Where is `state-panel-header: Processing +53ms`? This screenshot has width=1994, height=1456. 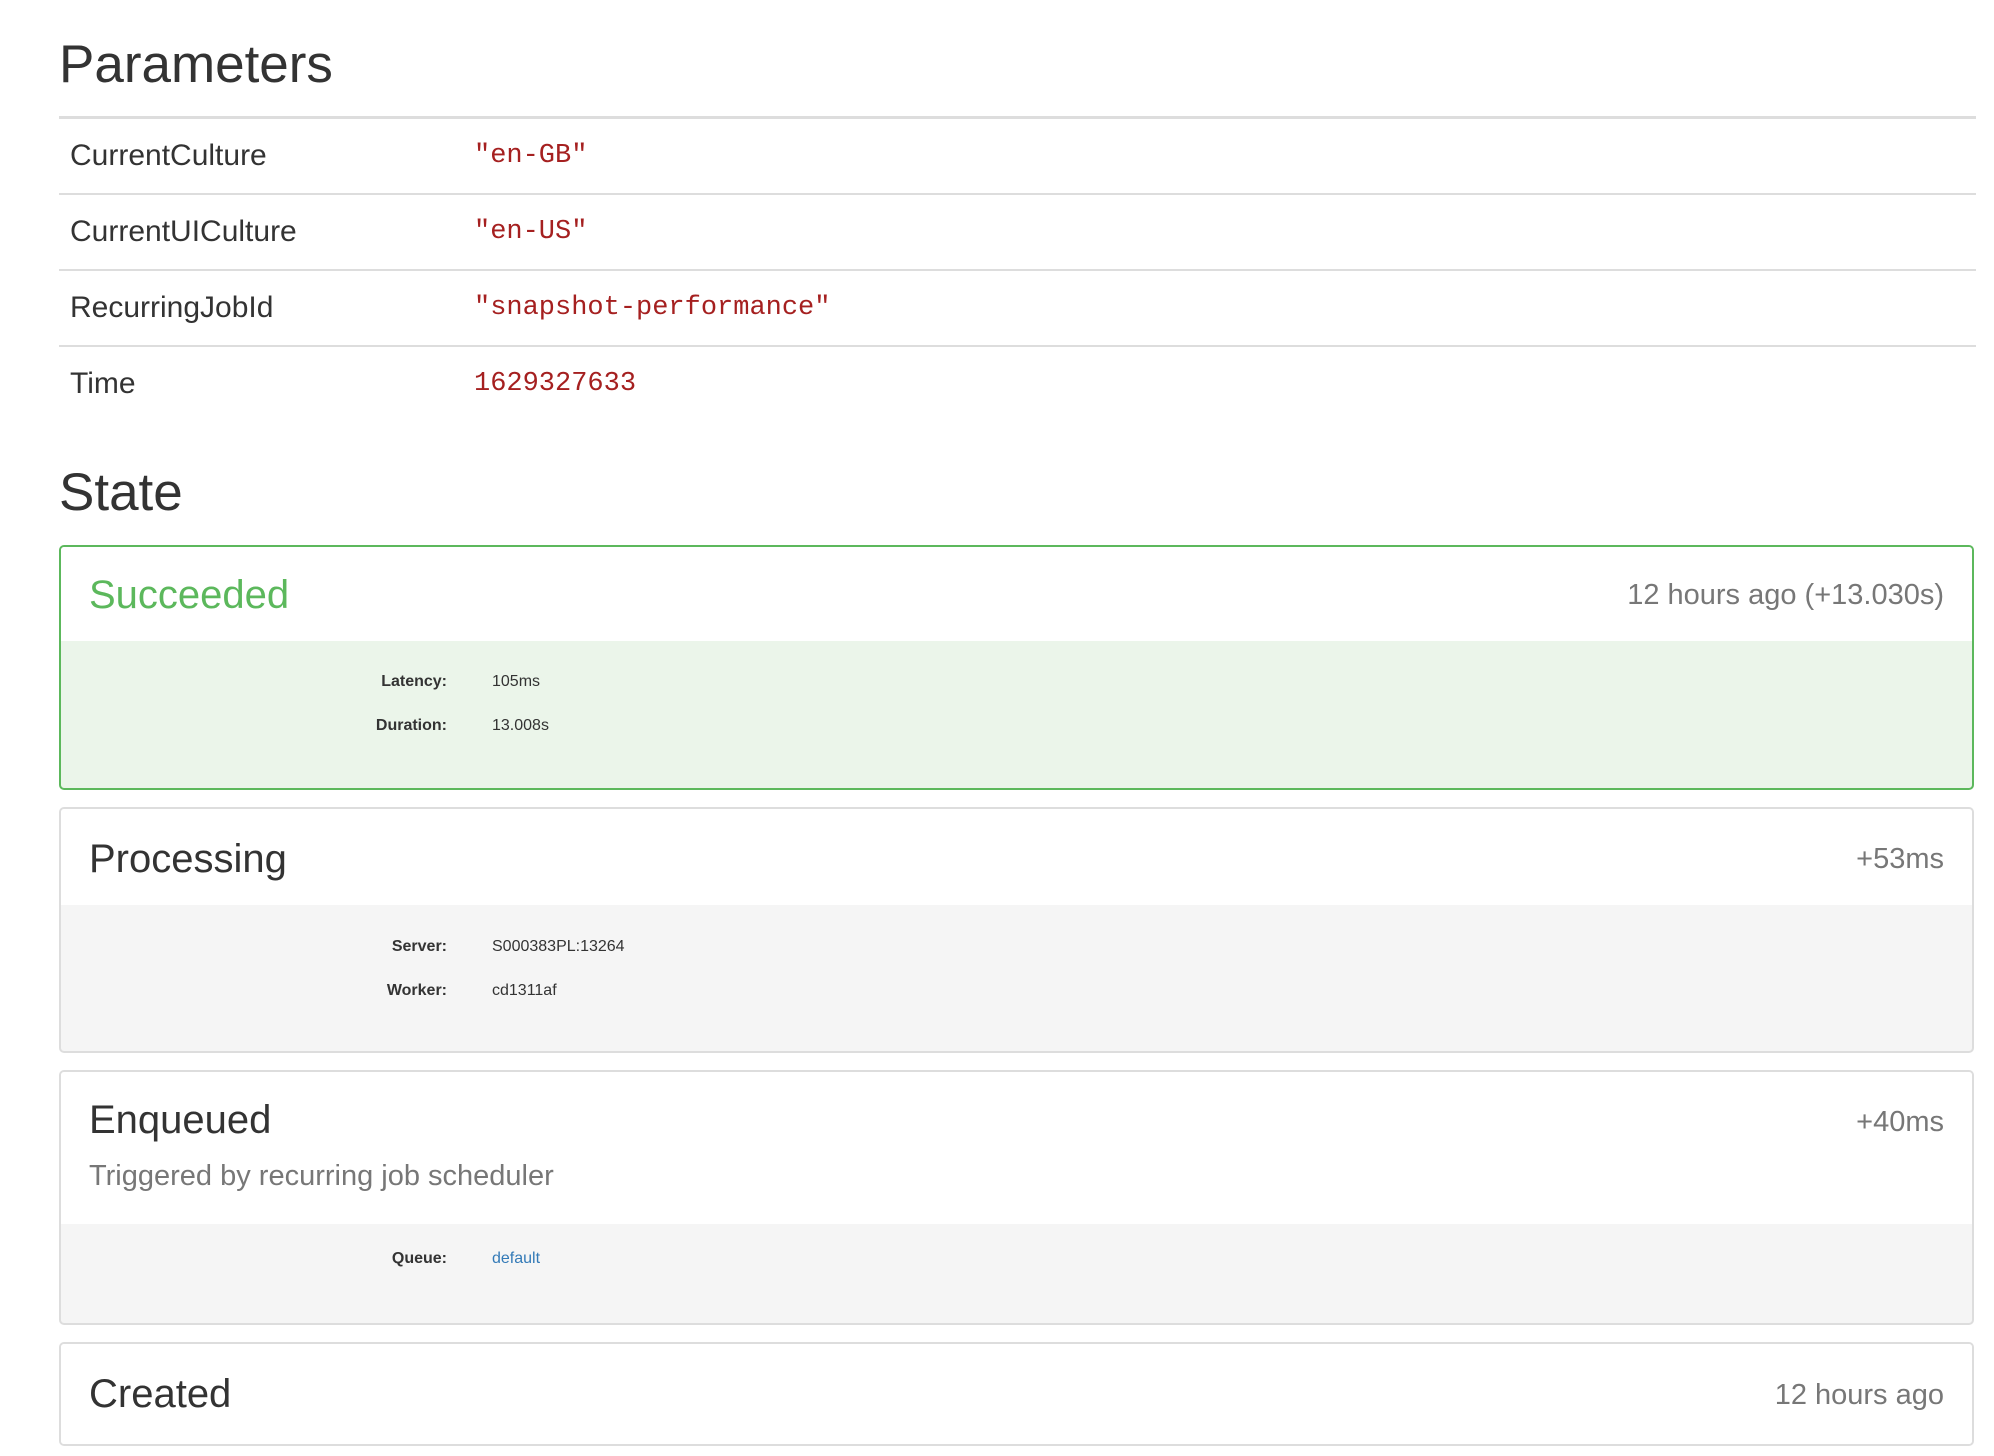 state-panel-header: Processing +53ms is located at coordinates (1016, 857).